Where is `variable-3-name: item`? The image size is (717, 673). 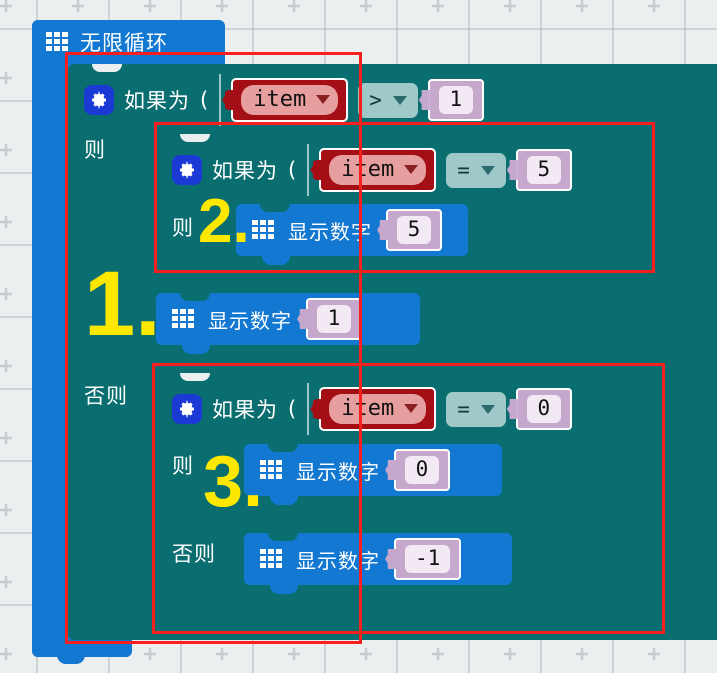
variable-3-name: item is located at coordinates (368, 408).